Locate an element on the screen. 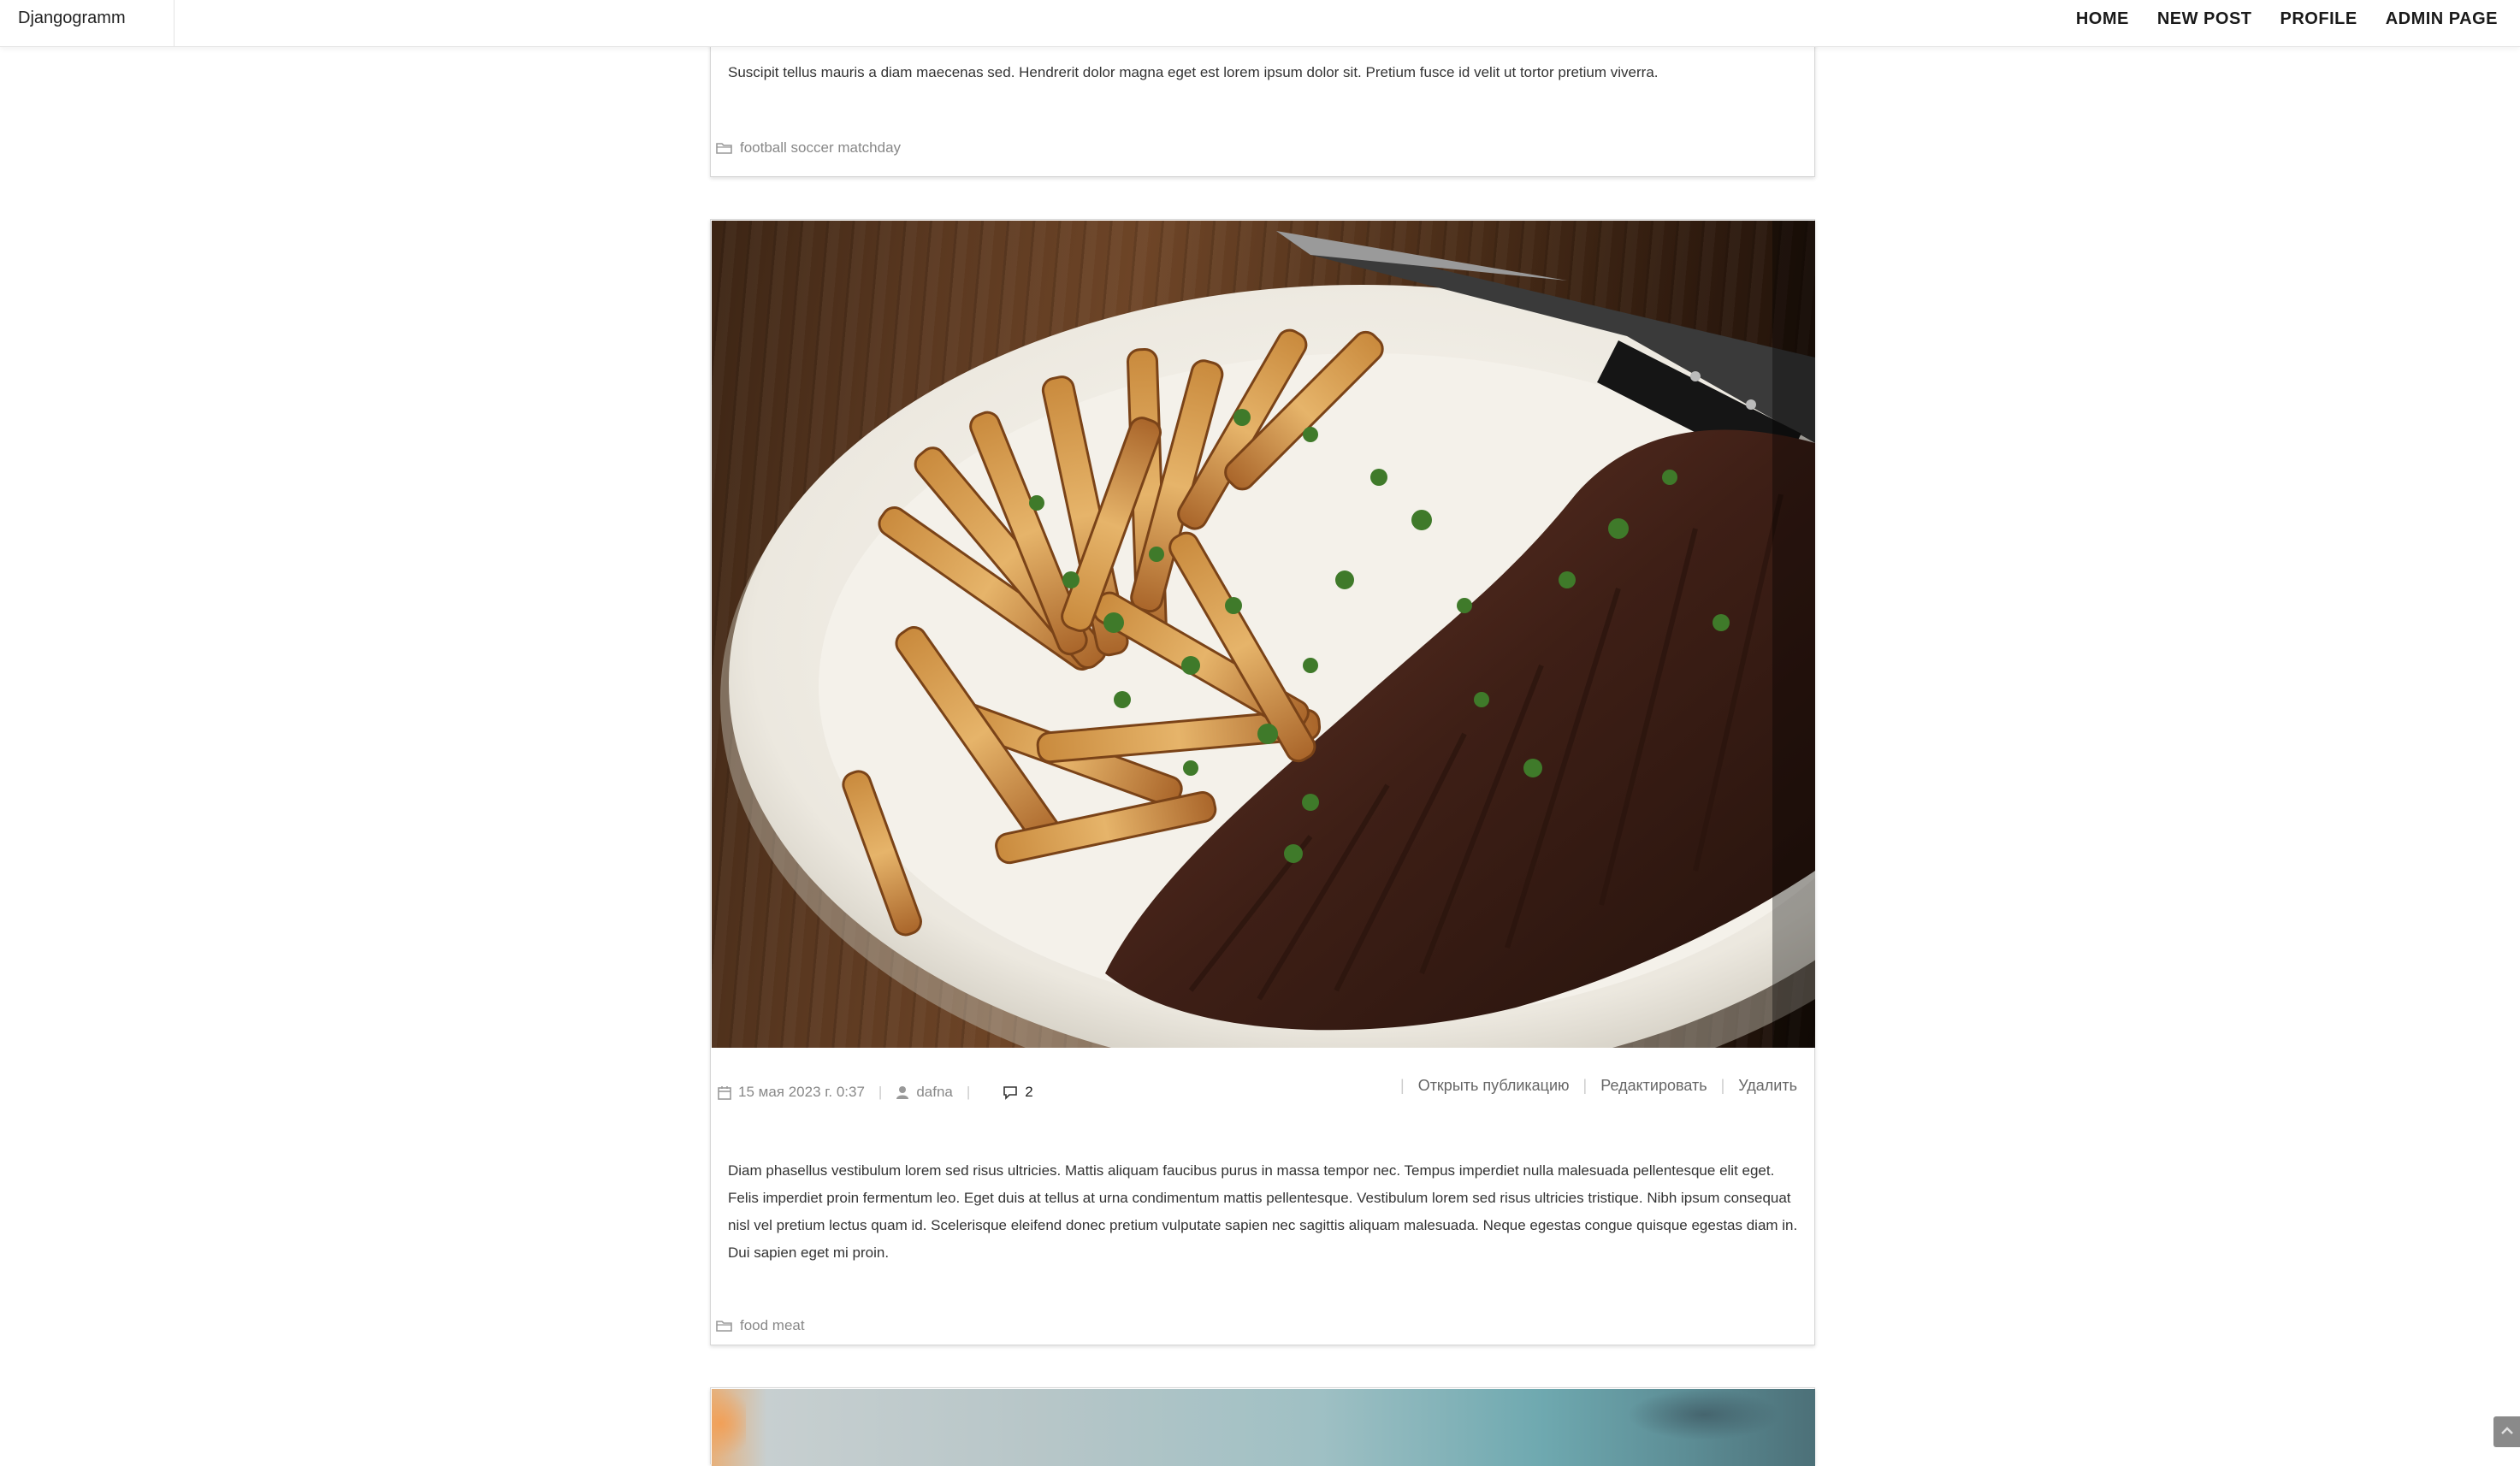 Image resolution: width=2520 pixels, height=1466 pixels. post-tags: football soccer matchday is located at coordinates (809, 148).